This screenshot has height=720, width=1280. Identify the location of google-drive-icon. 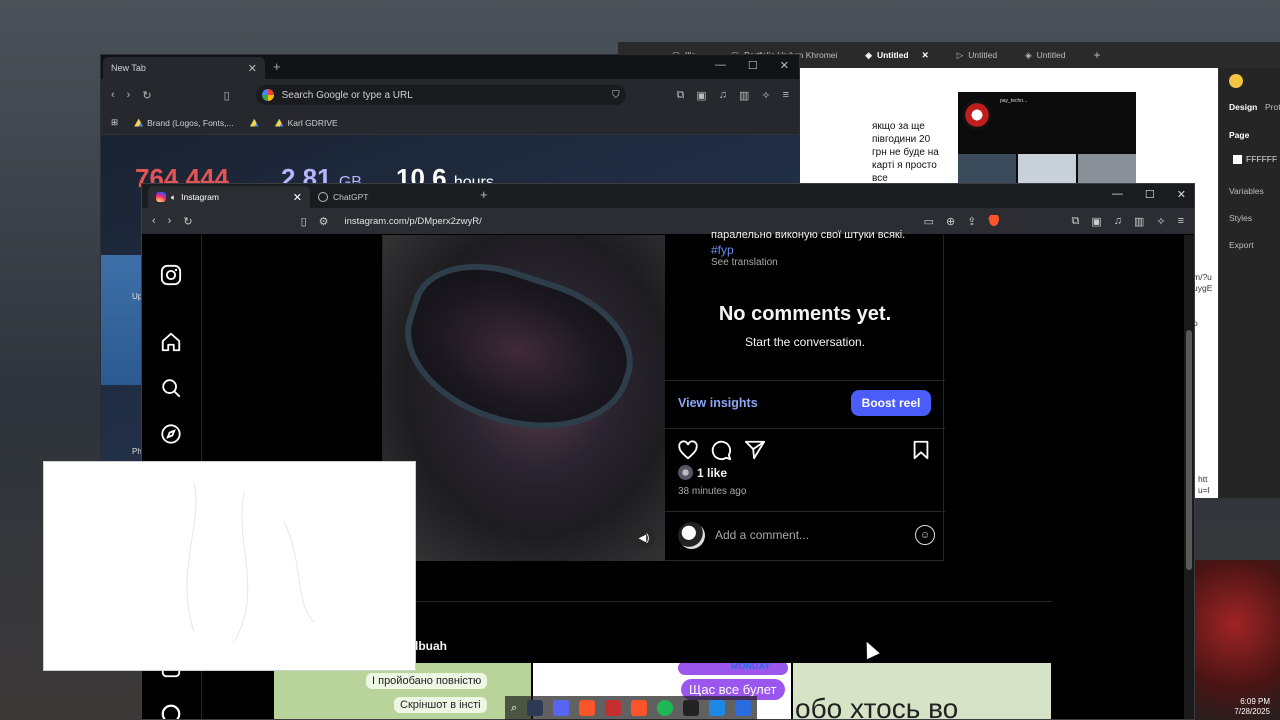
(139, 122).